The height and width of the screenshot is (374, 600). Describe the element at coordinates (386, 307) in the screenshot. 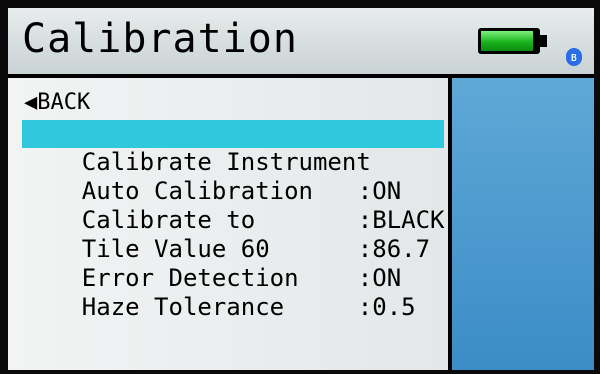

I see `menu-item-value: :0.5` at that location.